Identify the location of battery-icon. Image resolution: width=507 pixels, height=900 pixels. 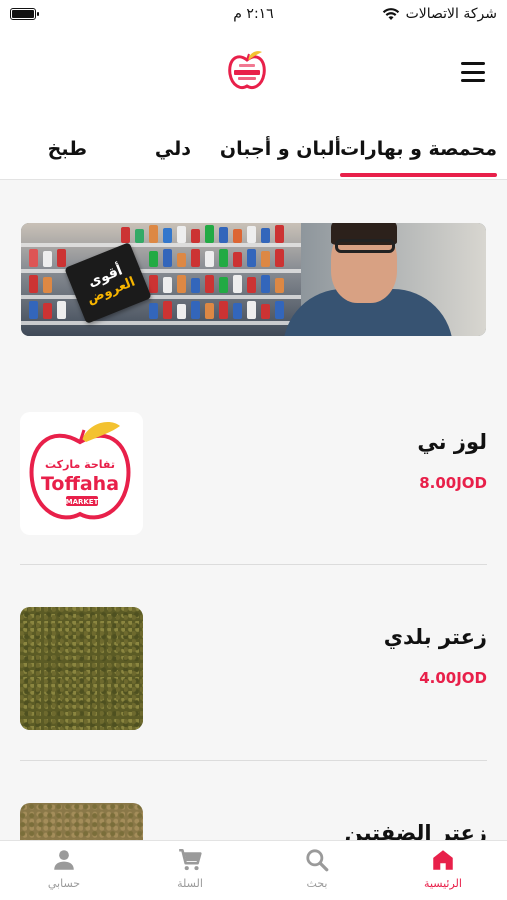
(24, 14).